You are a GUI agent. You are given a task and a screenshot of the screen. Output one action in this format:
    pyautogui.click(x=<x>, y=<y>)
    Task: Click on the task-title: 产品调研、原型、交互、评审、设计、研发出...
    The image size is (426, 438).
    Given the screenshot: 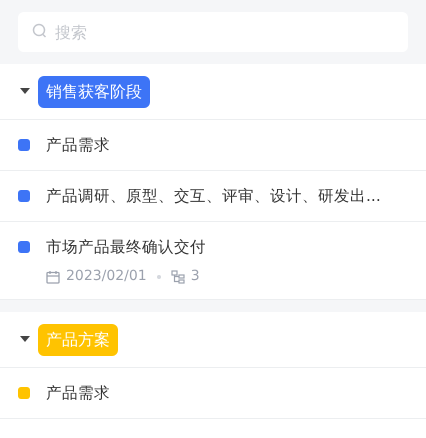 What is the action you would take?
    pyautogui.click(x=213, y=196)
    